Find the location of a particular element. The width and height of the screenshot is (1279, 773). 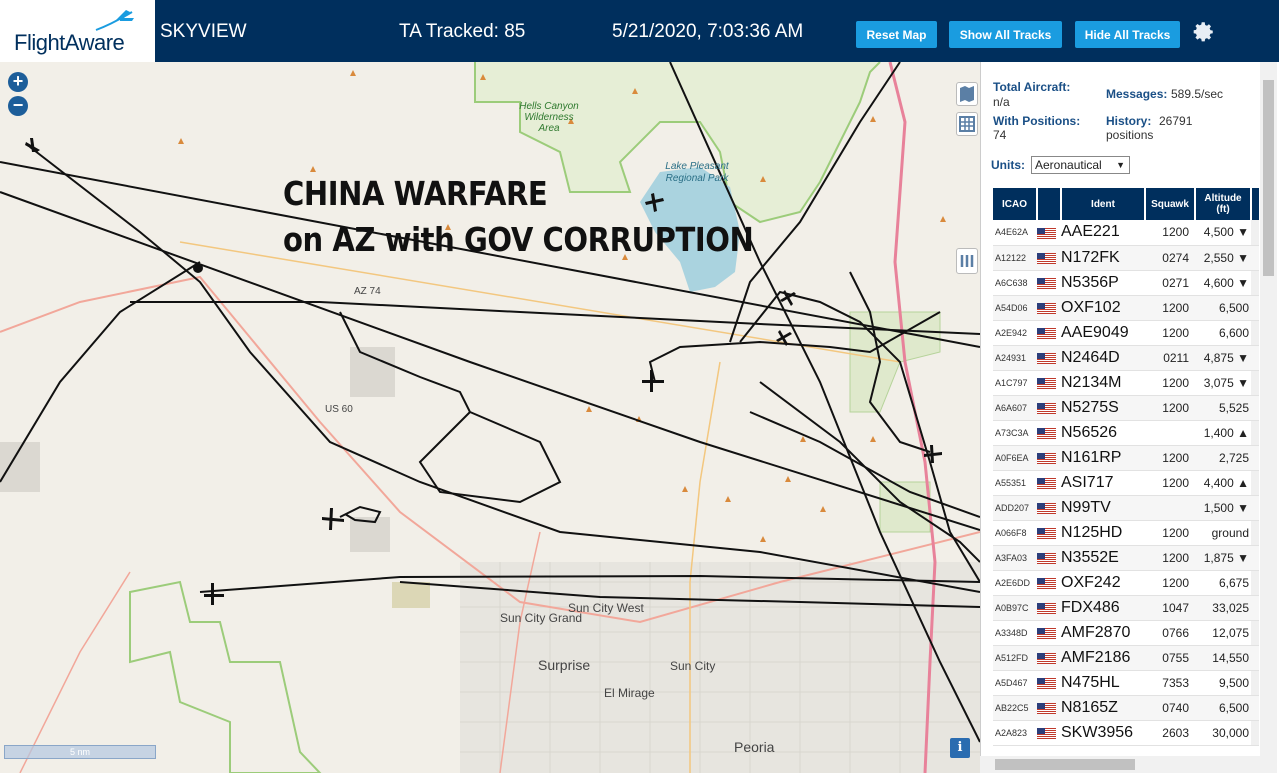

table-row: A2E942 AAE9049 1200 6,600 is located at coordinates (1126, 333).